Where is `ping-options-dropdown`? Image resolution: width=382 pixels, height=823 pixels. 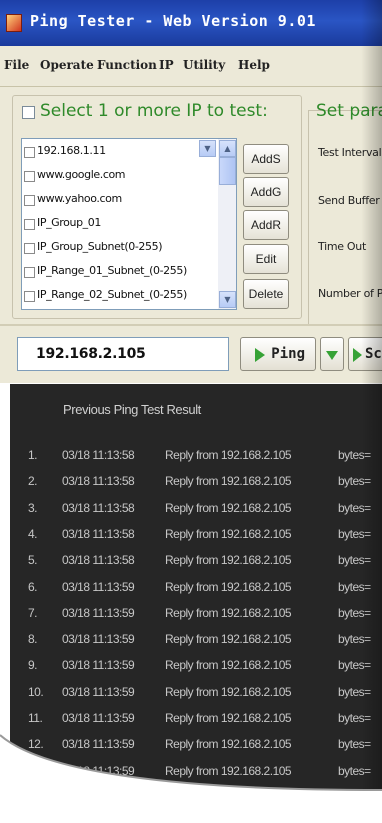 ping-options-dropdown is located at coordinates (332, 354).